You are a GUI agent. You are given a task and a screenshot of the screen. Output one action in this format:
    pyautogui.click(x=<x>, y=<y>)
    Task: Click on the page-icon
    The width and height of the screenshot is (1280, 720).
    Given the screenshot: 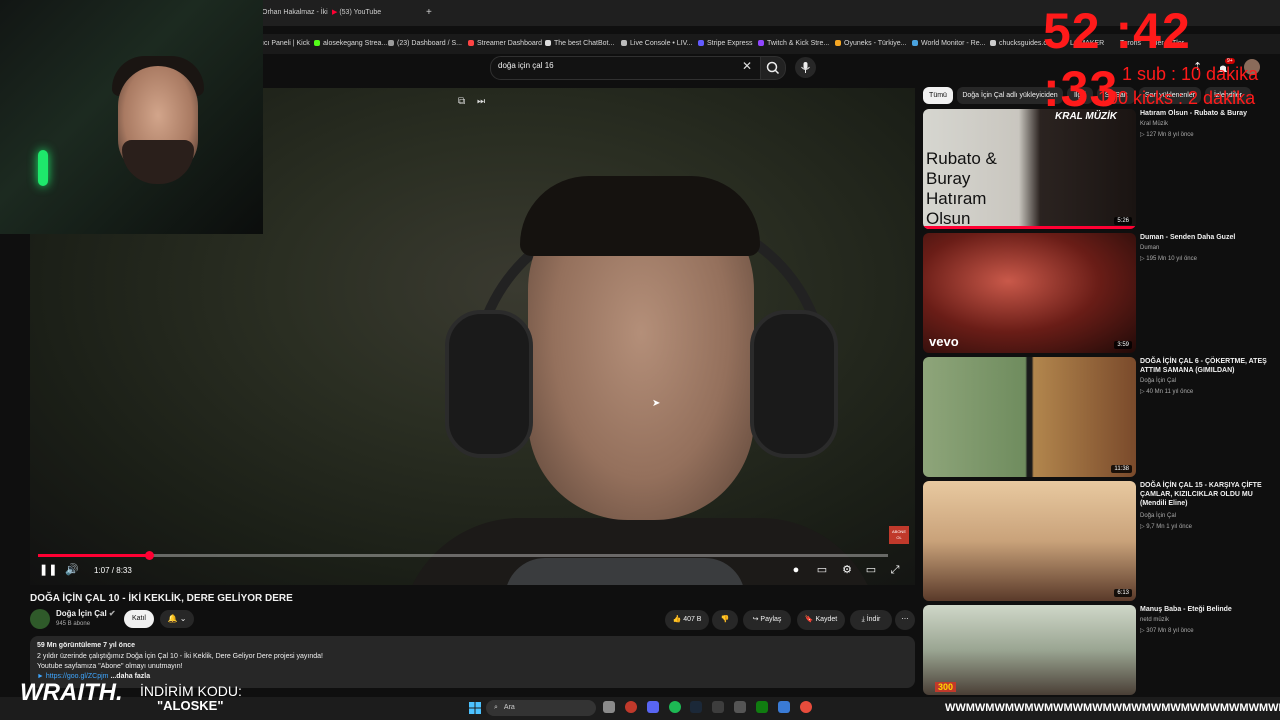 What is the action you would take?
    pyautogui.click(x=993, y=43)
    